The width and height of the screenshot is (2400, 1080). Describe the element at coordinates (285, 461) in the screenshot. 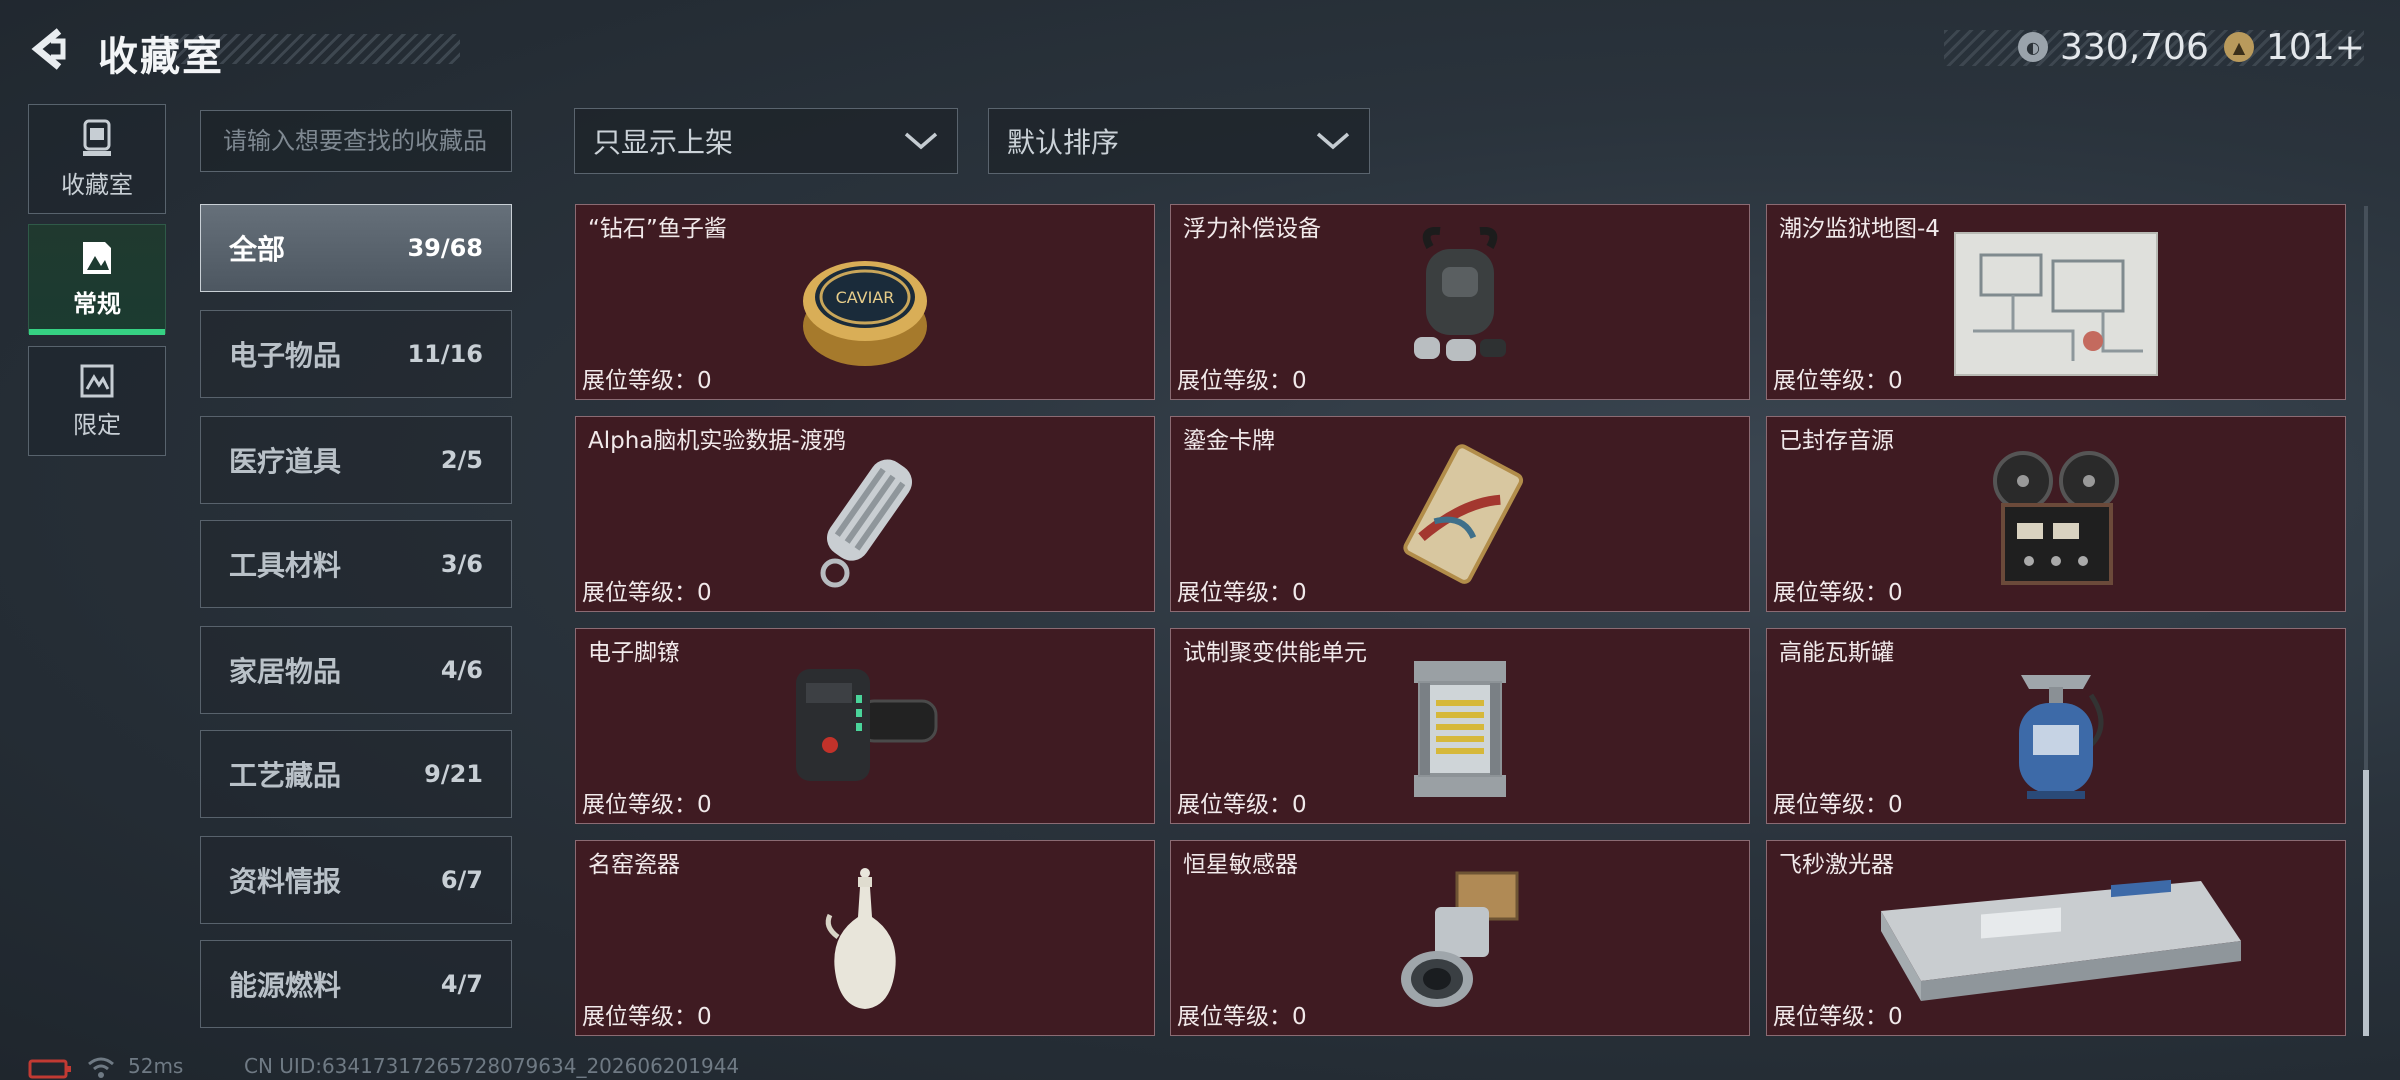

I see `category-name: 医疗道具` at that location.